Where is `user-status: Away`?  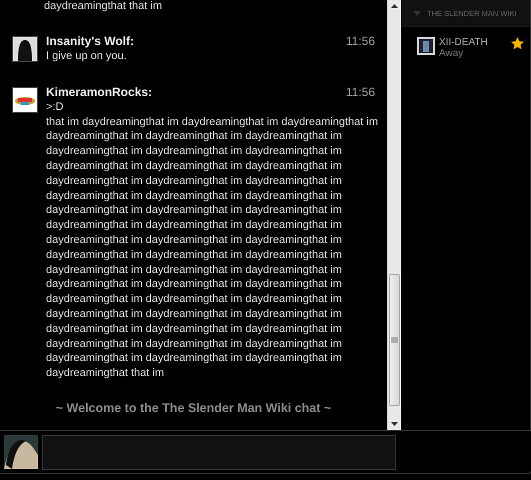
user-status: Away is located at coordinates (451, 53).